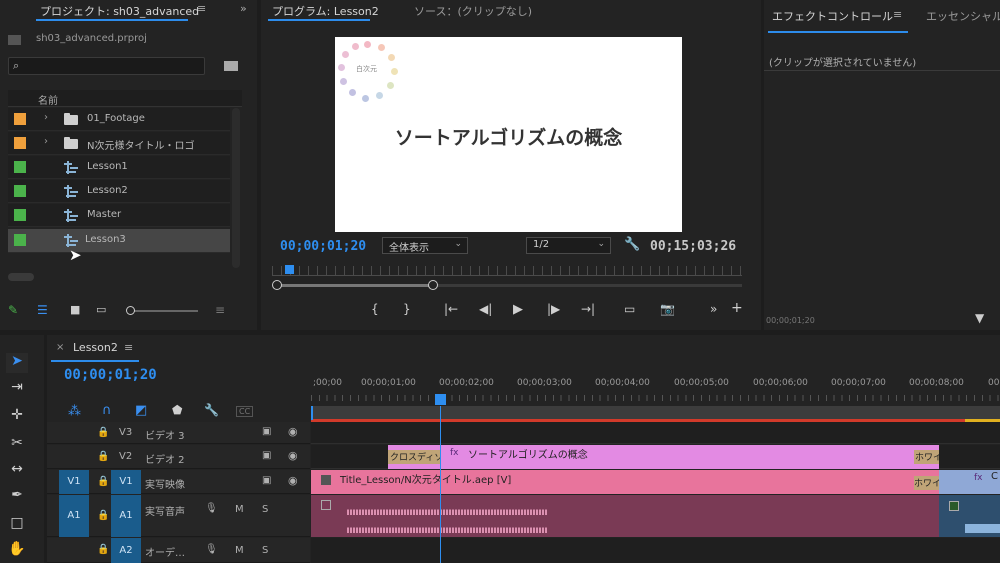  Describe the element at coordinates (451, 309) in the screenshot. I see `go-to-in-button: |←` at that location.